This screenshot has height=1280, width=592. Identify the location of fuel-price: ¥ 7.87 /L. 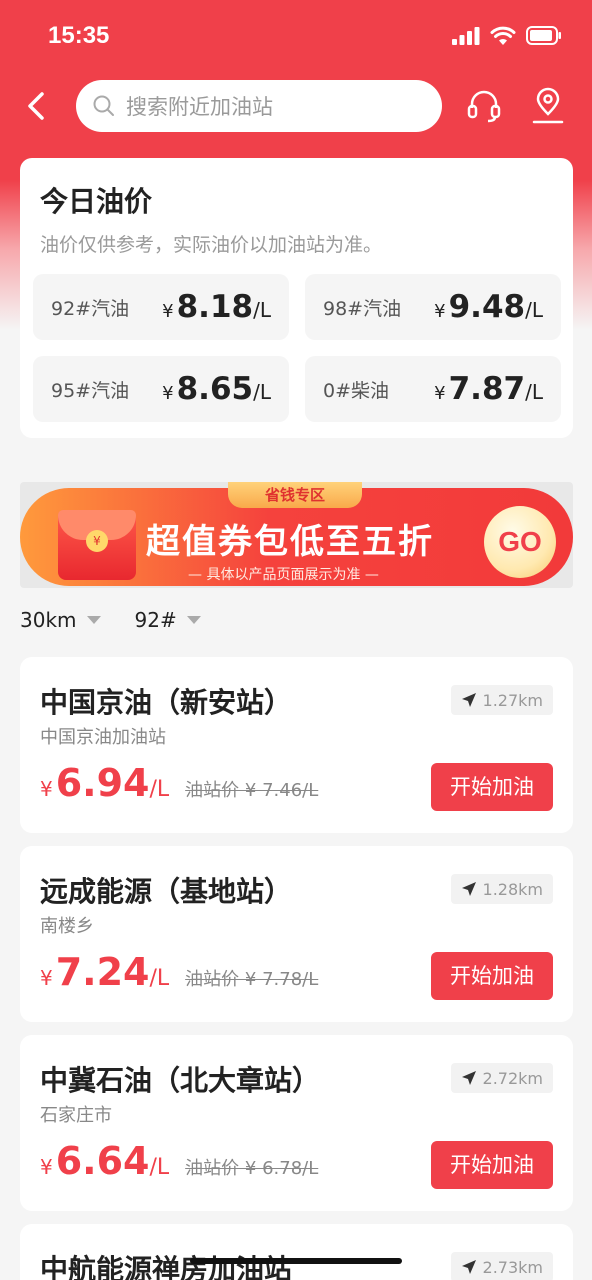
(488, 389).